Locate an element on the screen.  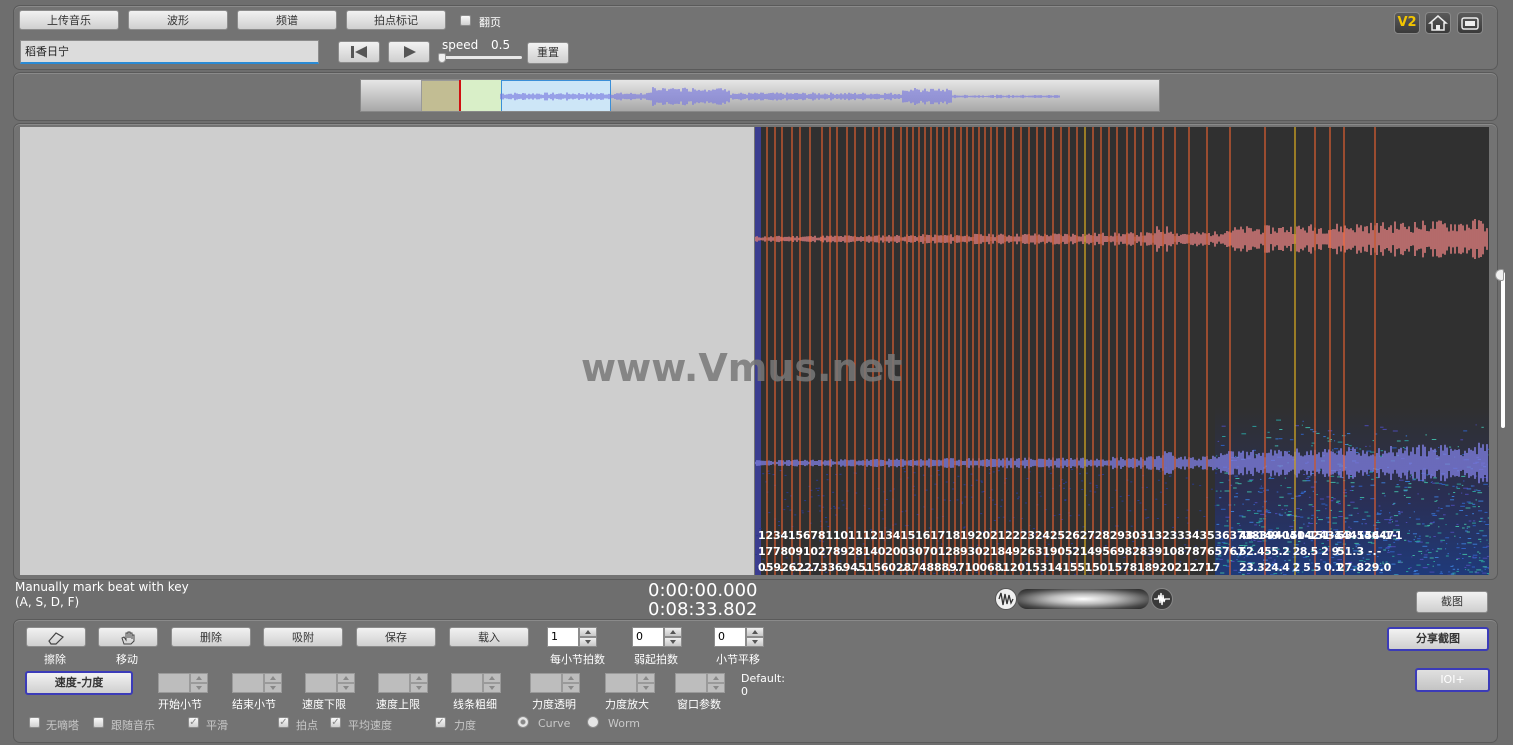
share-screenshot-button: 分享截图 is located at coordinates (1438, 639).